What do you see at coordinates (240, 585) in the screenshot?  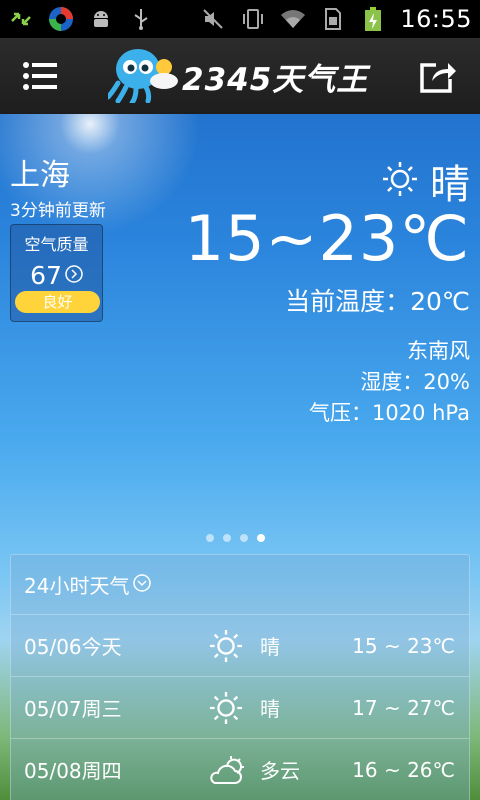 I see `forecast-header: 24小时天气` at bounding box center [240, 585].